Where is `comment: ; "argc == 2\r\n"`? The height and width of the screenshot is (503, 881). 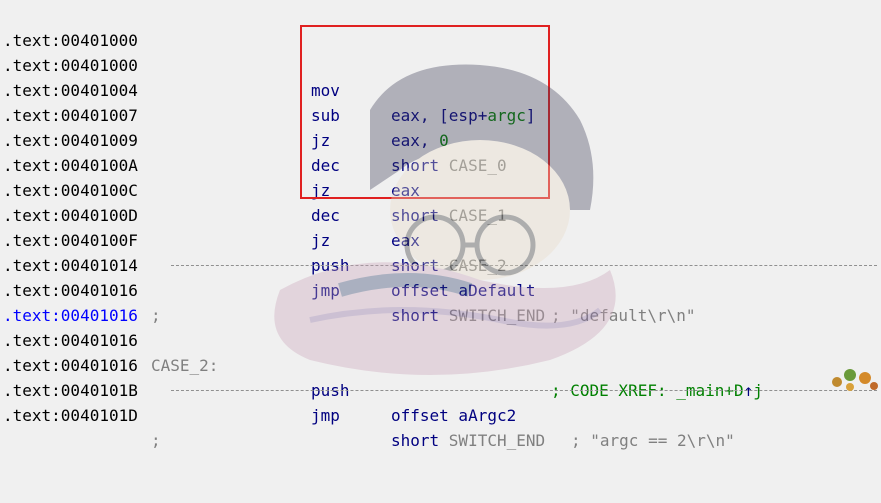 comment: ; "argc == 2\r\n" is located at coordinates (653, 440).